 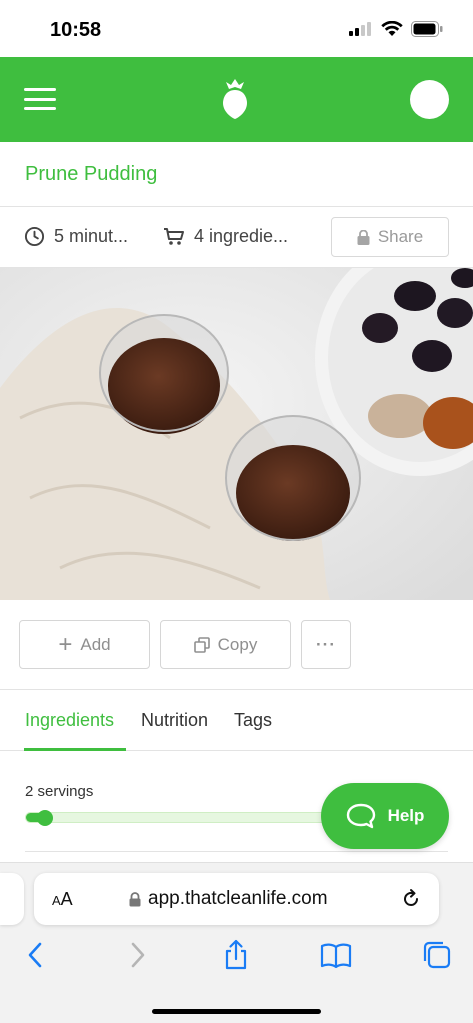 I want to click on divider, so click(x=236, y=851).